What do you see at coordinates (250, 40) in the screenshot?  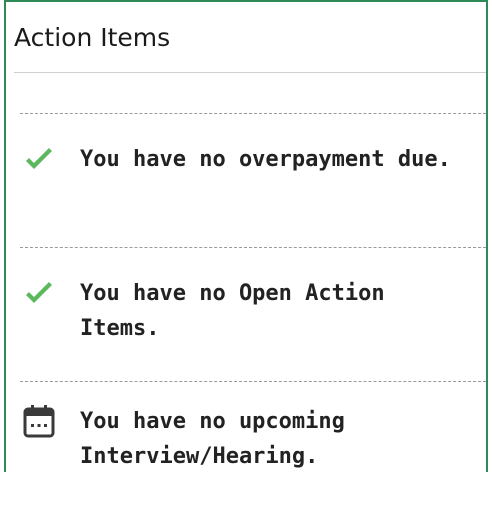 I see `panel-header: Action Items` at bounding box center [250, 40].